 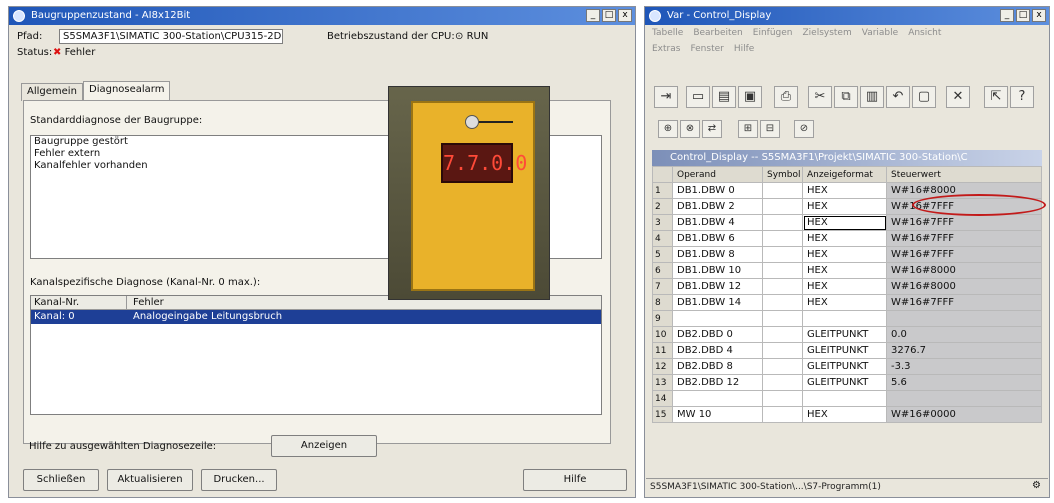 I want to click on row-number-cell: 8, so click(x=662, y=302).